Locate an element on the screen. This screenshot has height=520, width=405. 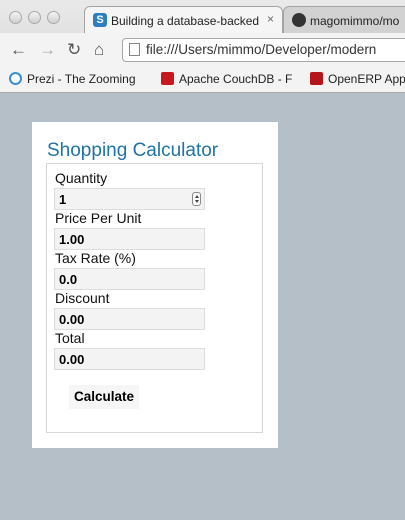
total-label: Total is located at coordinates (70, 338).